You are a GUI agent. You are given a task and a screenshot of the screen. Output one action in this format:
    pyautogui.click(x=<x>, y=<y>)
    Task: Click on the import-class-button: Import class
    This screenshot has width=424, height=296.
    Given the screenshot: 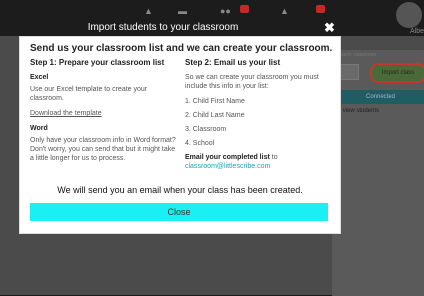 What is the action you would take?
    pyautogui.click(x=397, y=73)
    